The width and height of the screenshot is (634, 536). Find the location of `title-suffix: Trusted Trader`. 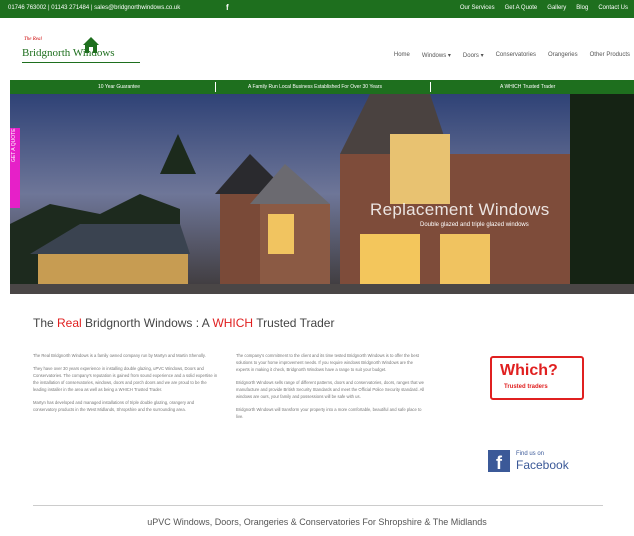

title-suffix: Trusted Trader is located at coordinates (294, 323).